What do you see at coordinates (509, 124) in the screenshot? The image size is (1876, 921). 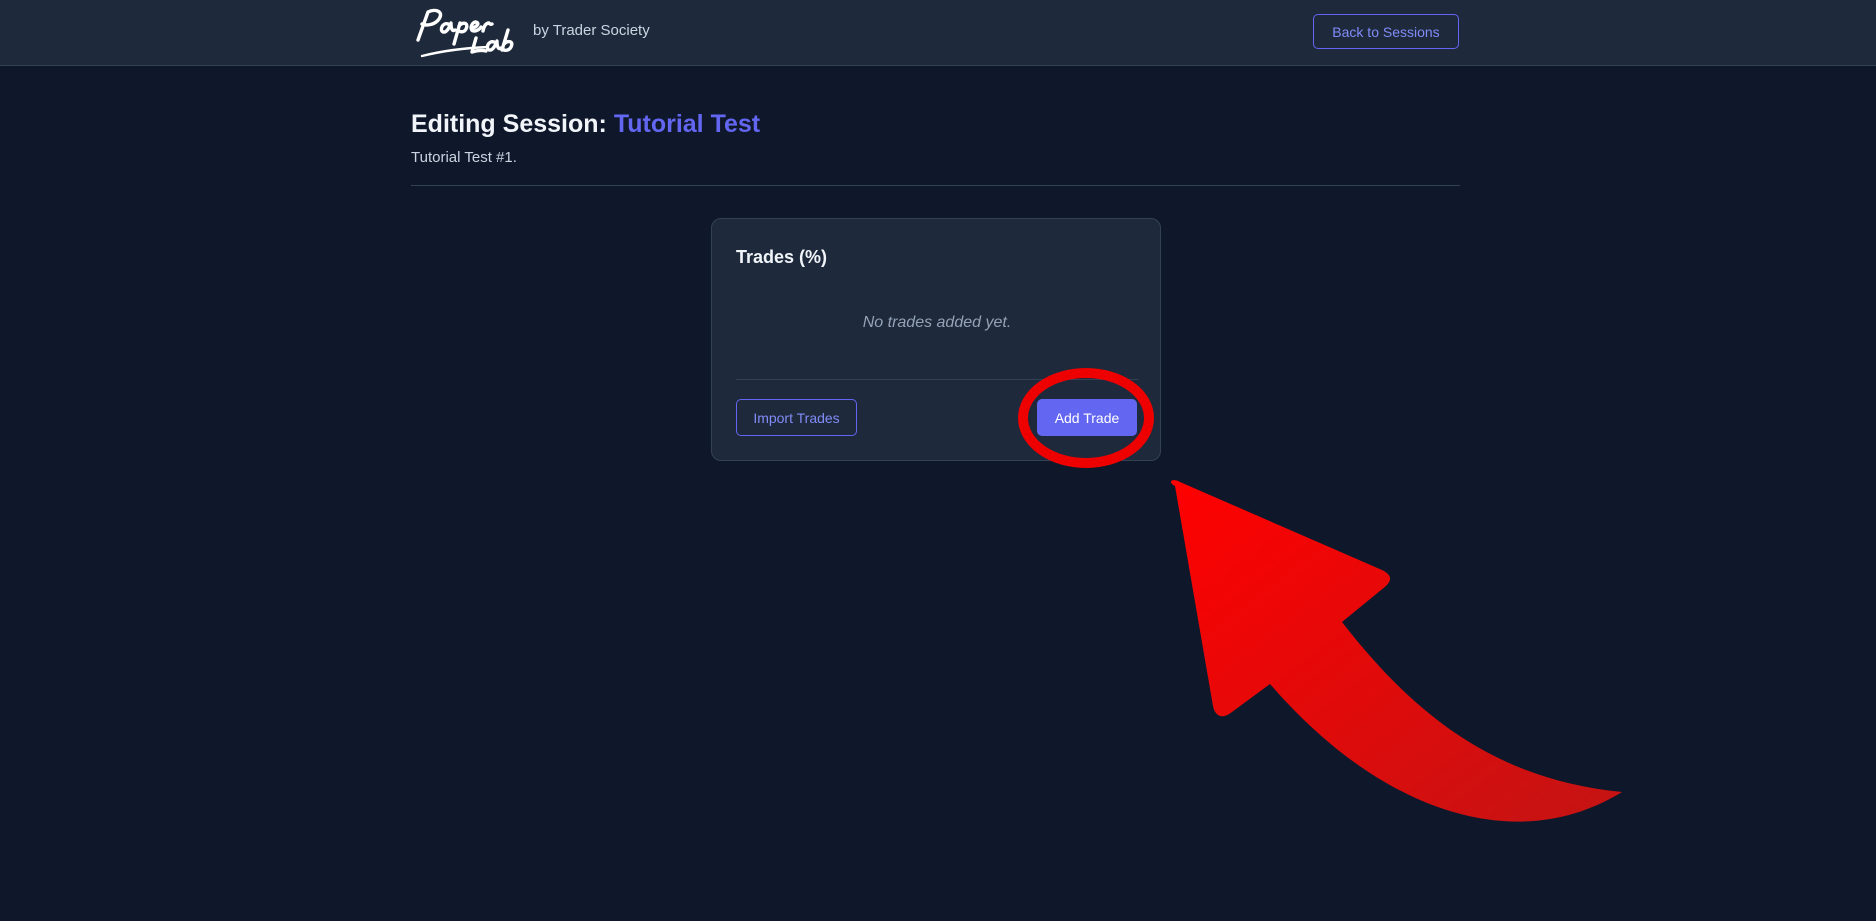 I see `page-title-prefix: Editing Session:` at bounding box center [509, 124].